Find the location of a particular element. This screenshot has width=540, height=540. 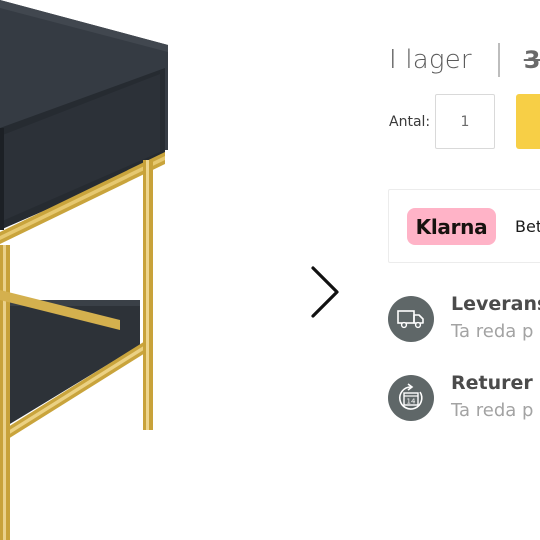

klarna-logo: Klarna is located at coordinates (451, 226).